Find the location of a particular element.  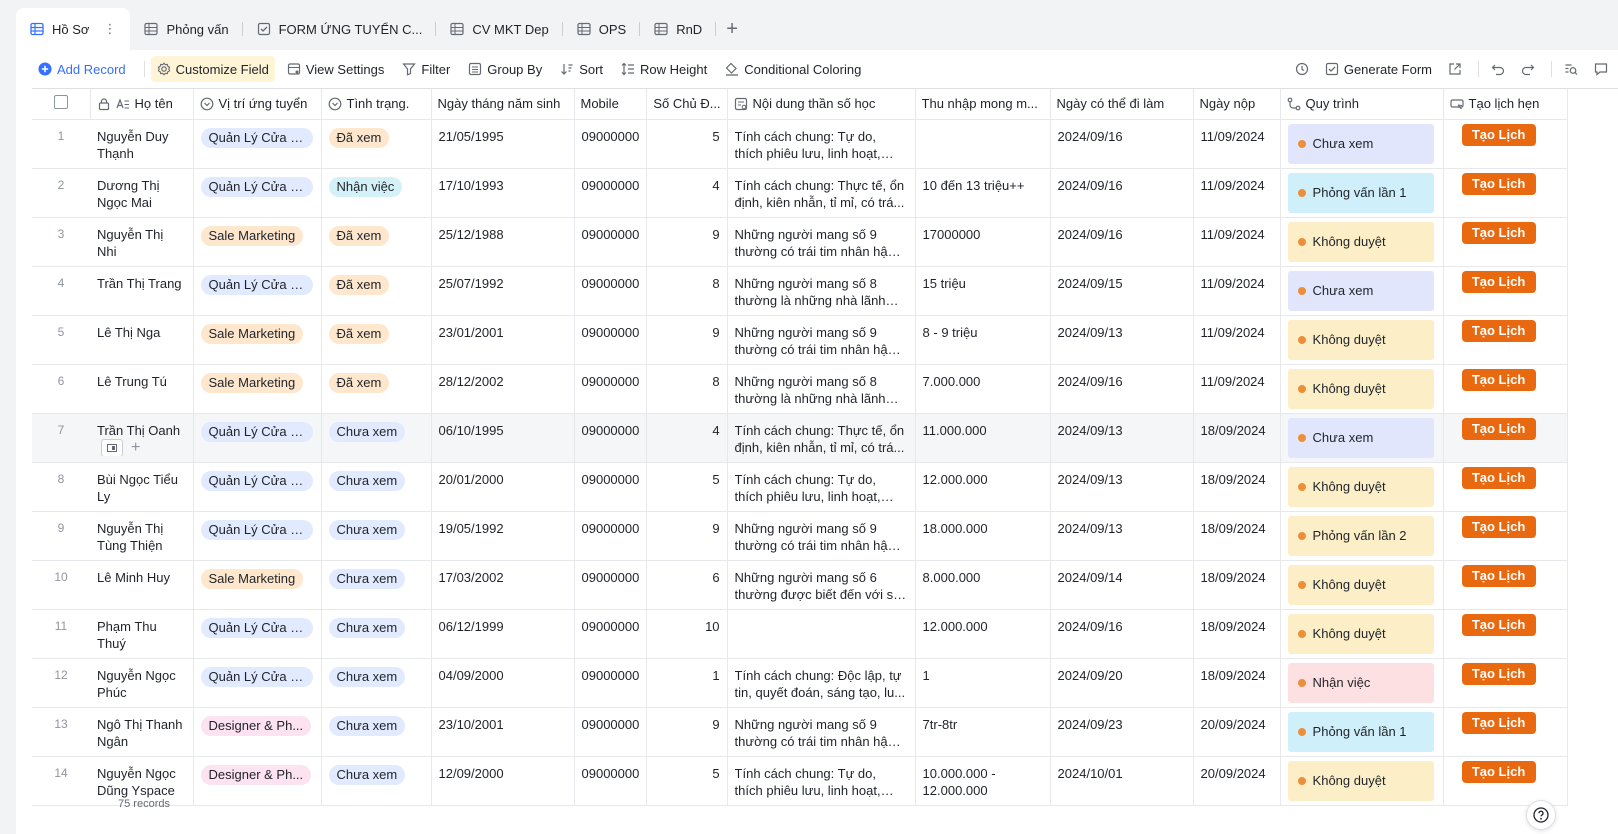

view-settings-button: View Settings is located at coordinates (336, 69).